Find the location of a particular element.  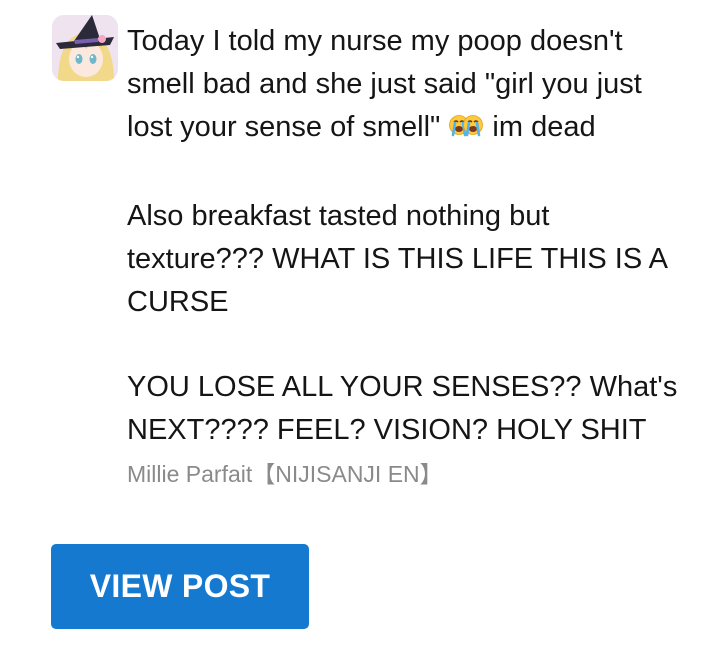

user-avatar is located at coordinates (85, 48).